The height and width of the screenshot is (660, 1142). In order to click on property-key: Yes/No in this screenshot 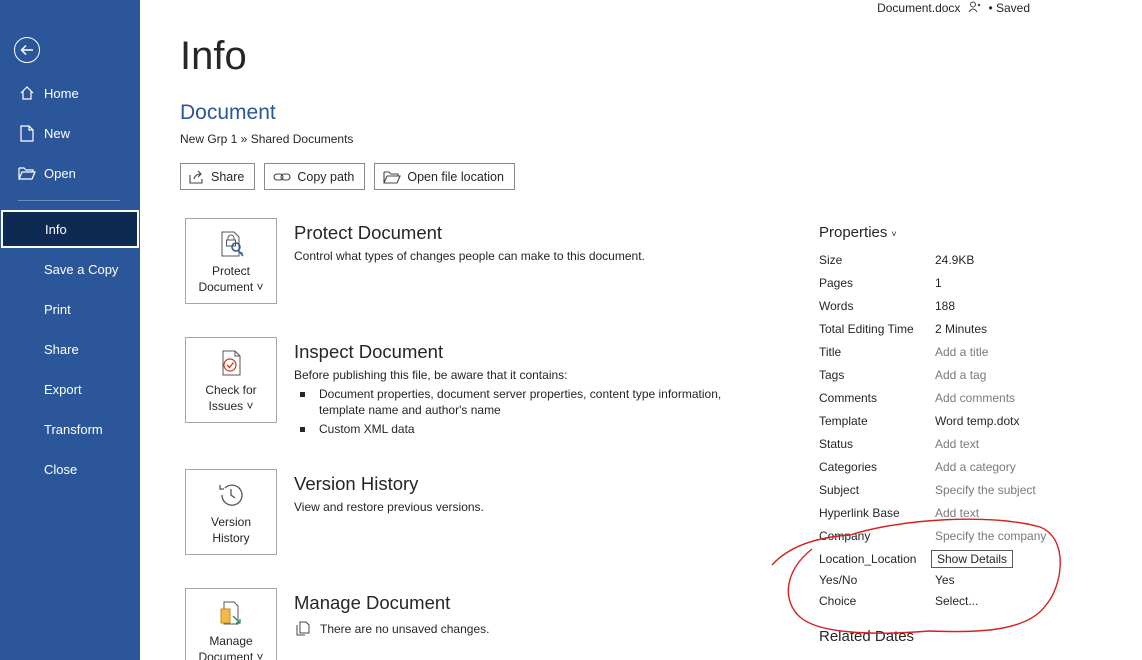, I will do `click(838, 580)`.